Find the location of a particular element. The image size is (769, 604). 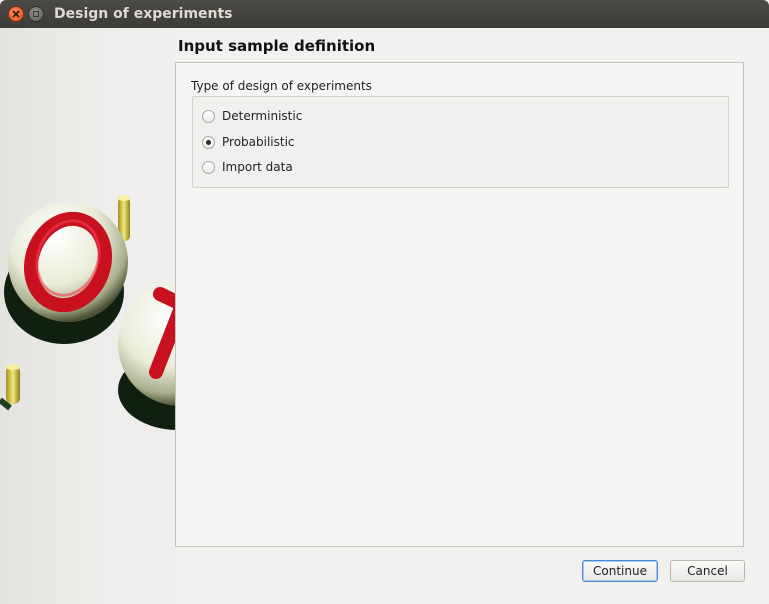

close-icon is located at coordinates (16, 14).